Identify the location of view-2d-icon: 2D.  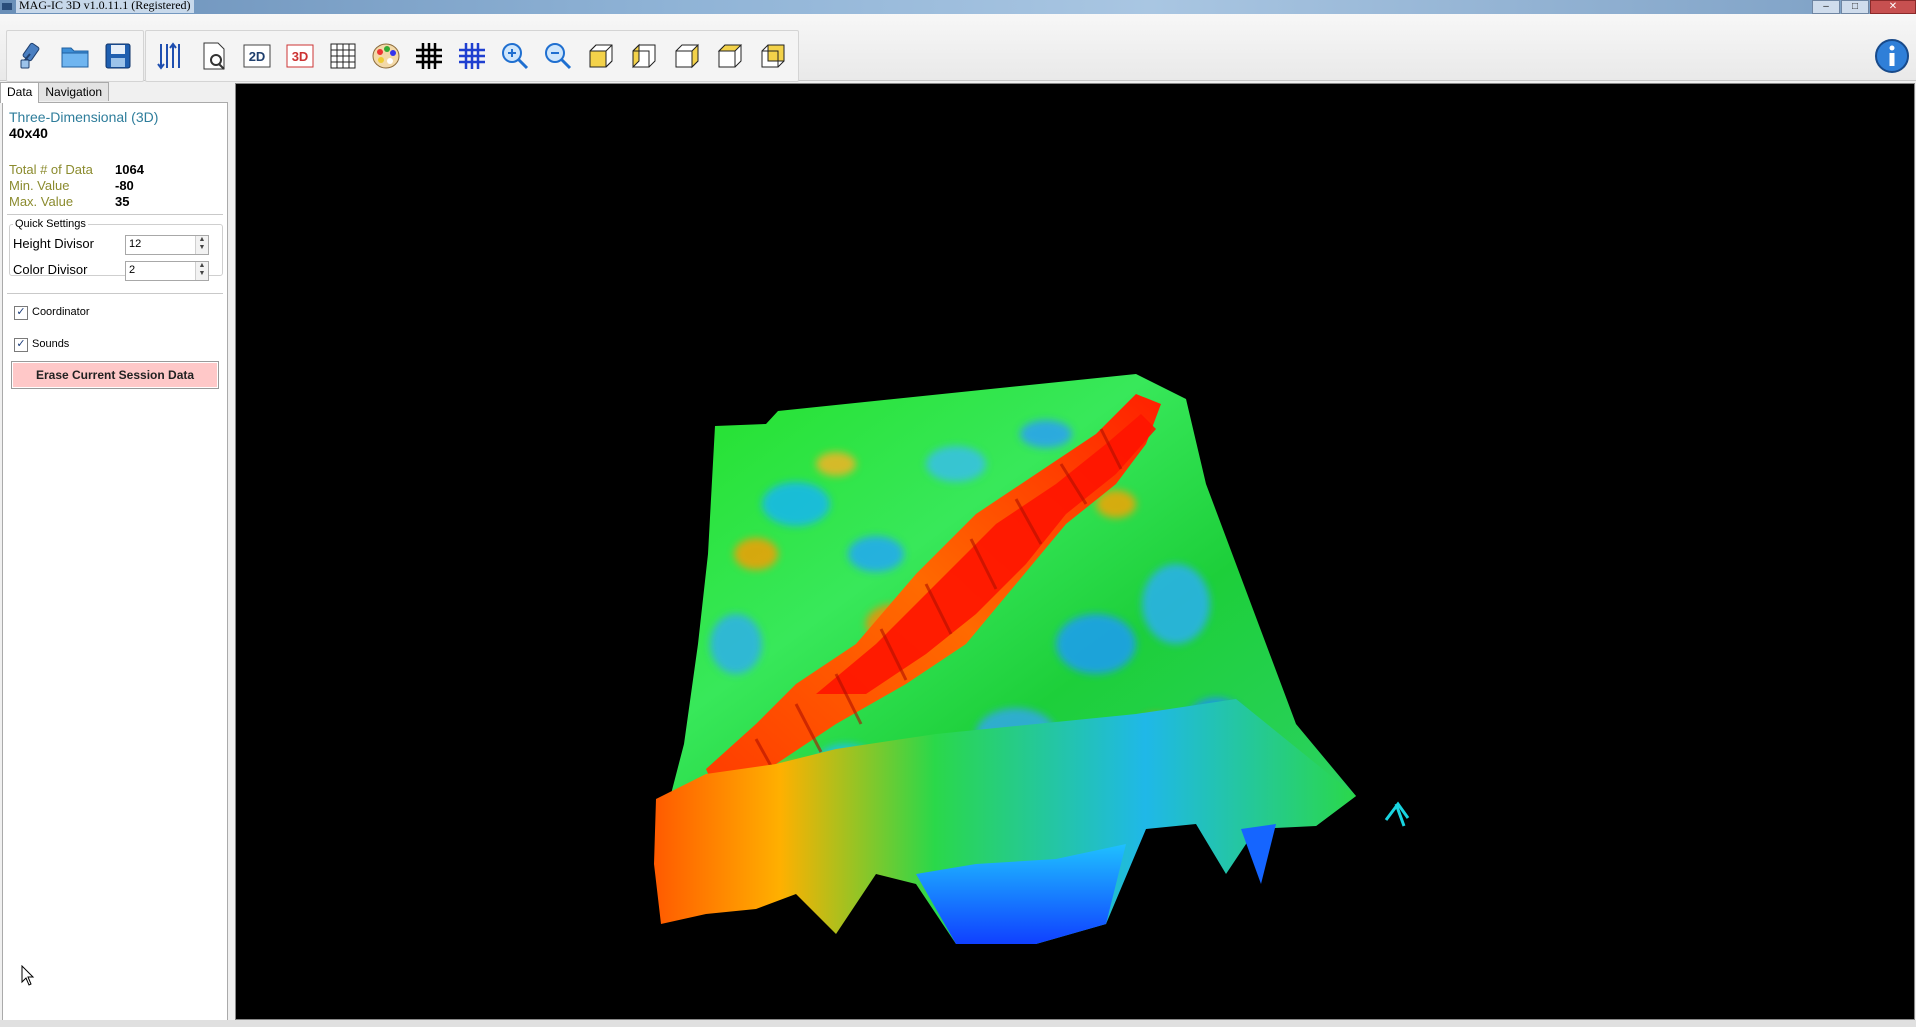
(257, 56).